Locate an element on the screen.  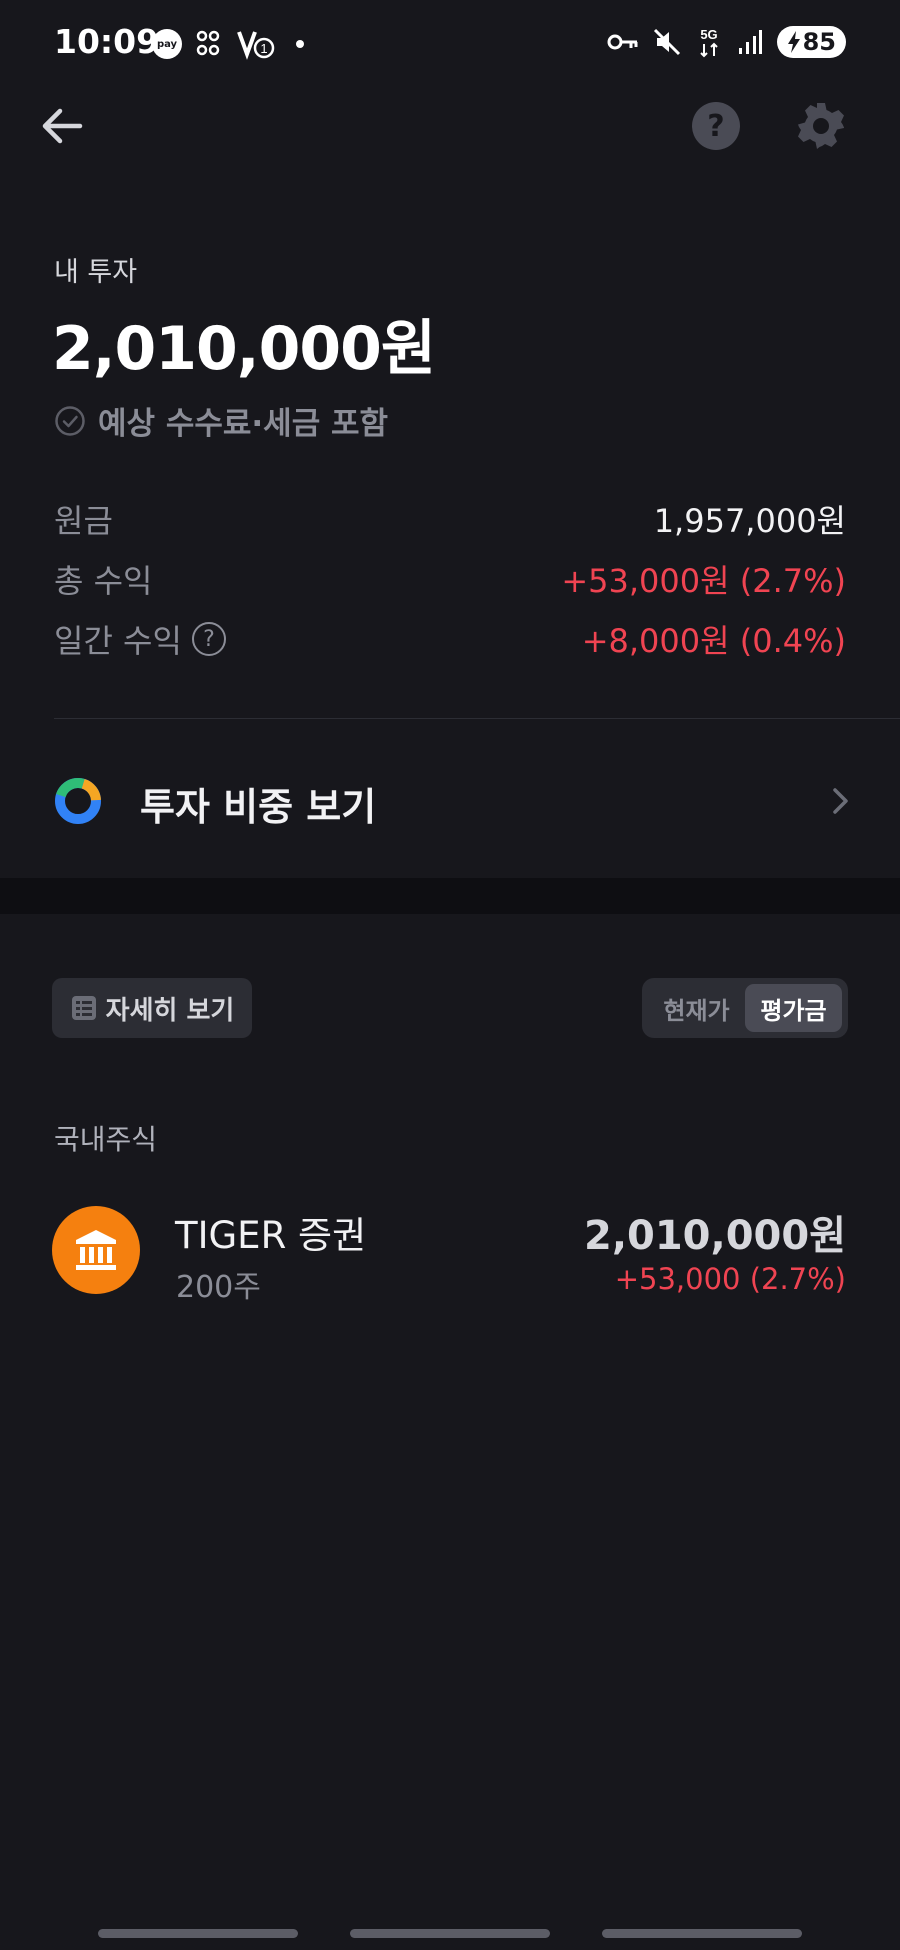
dots-icon is located at coordinates (208, 43).